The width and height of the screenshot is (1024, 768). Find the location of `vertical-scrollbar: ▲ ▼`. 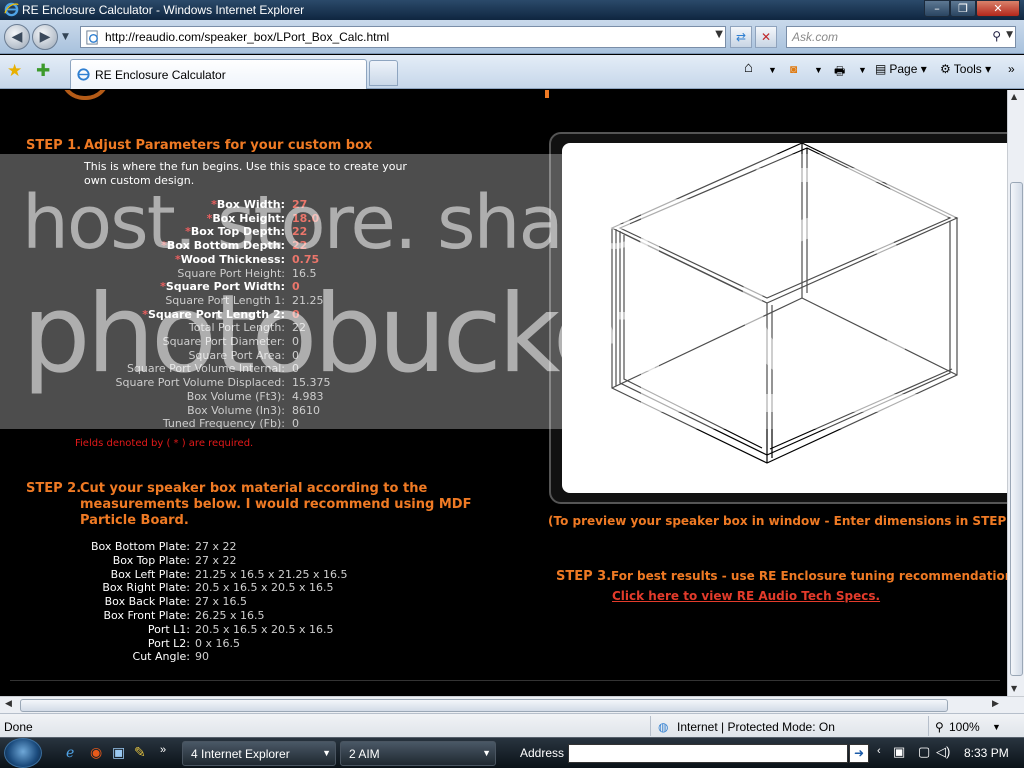

vertical-scrollbar: ▲ ▼ is located at coordinates (1015, 393).